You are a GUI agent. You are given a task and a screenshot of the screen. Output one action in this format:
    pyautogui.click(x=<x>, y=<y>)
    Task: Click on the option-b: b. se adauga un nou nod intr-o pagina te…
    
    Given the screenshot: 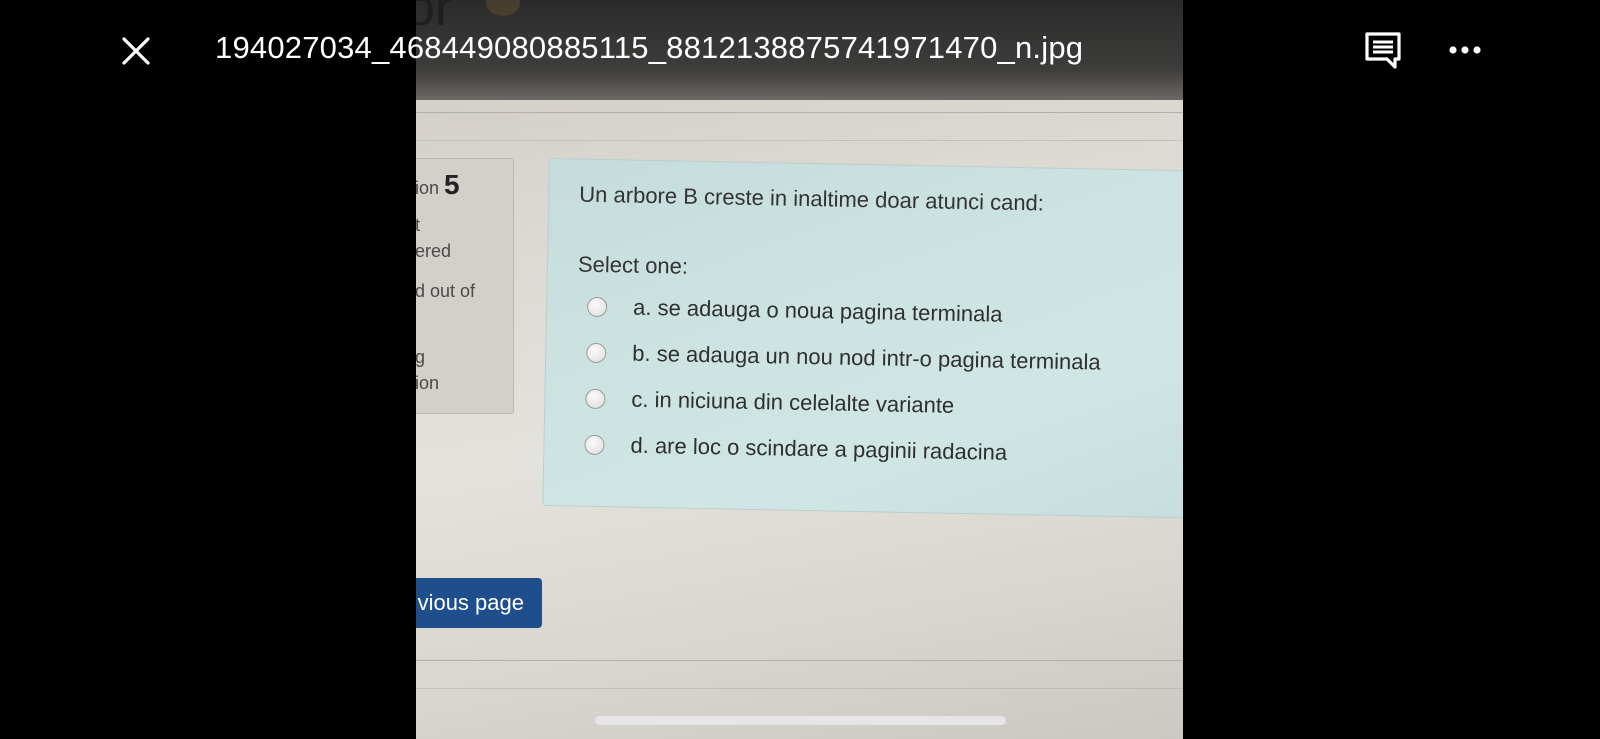 What is the action you would take?
    pyautogui.click(x=843, y=358)
    